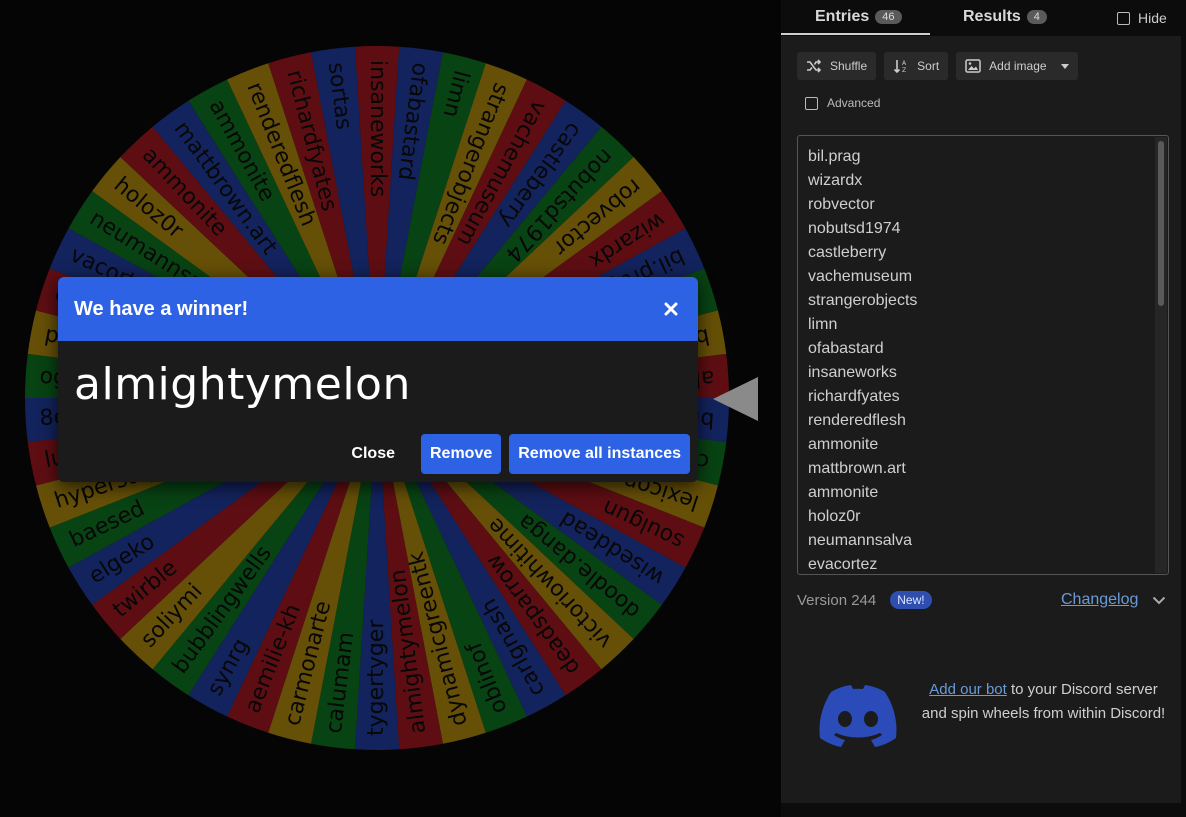  I want to click on entry-line: evacortez, so click(843, 564).